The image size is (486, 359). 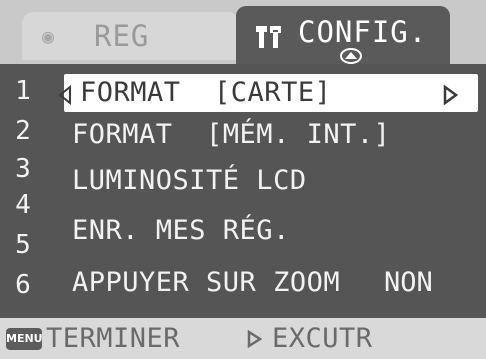 What do you see at coordinates (23, 245) in the screenshot?
I see `row-number-5: 5` at bounding box center [23, 245].